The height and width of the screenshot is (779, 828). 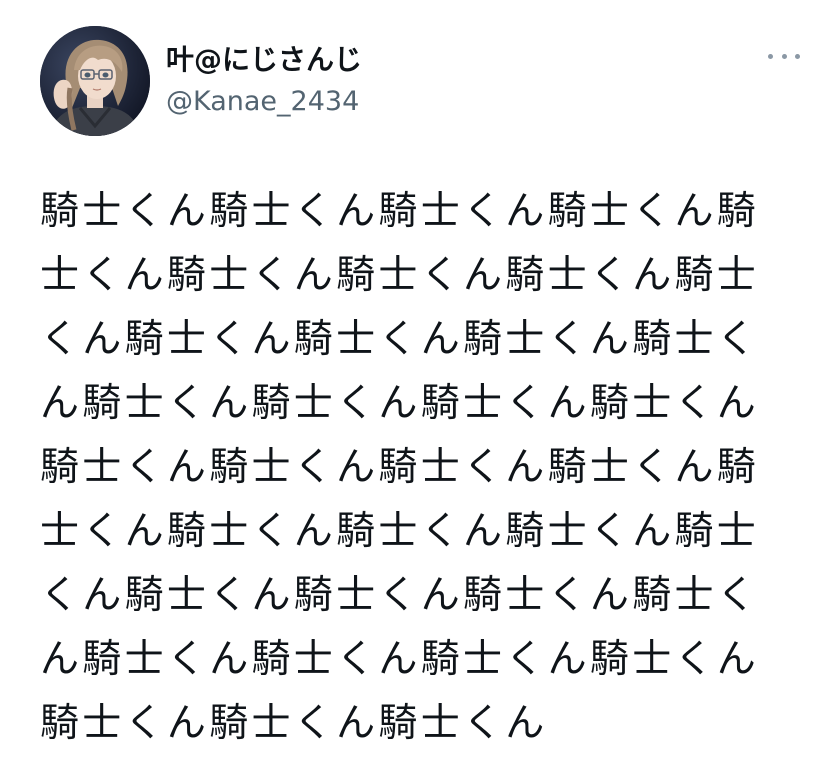 I want to click on author-names: 叶@にじさんじ @Kanae_2434, so click(x=264, y=81).